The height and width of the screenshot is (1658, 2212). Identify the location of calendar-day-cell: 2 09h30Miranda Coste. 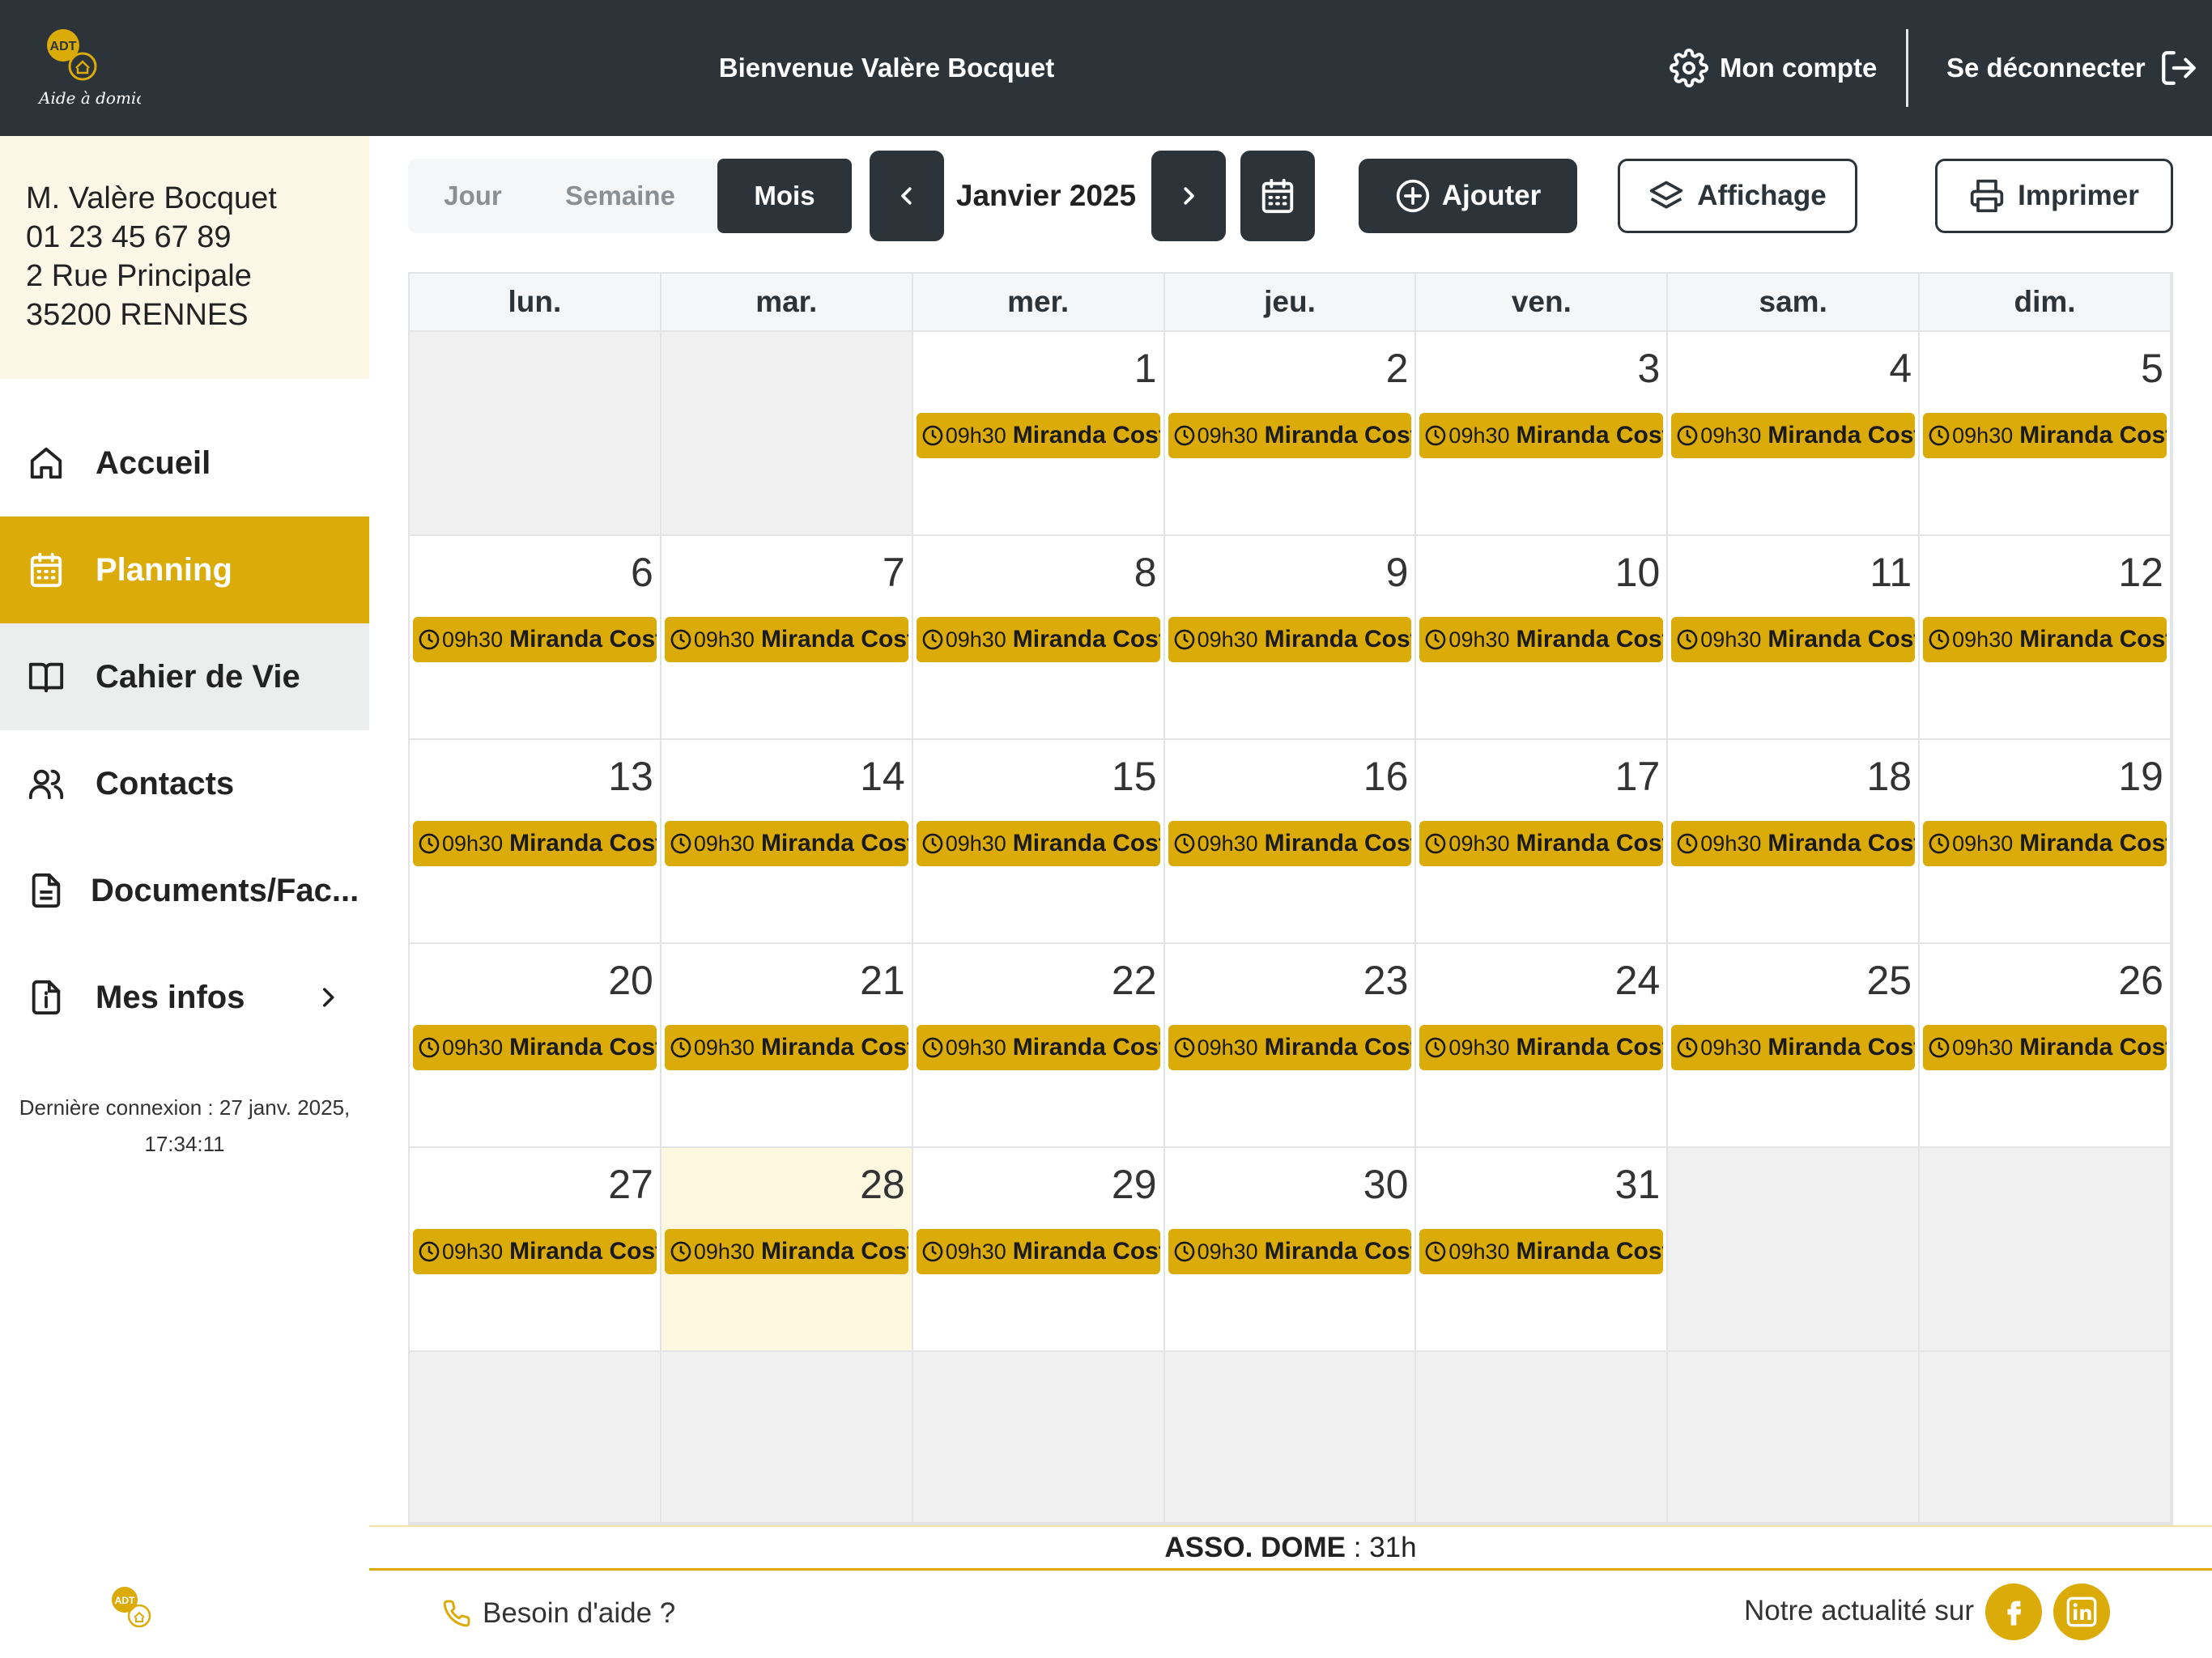
(1290, 434).